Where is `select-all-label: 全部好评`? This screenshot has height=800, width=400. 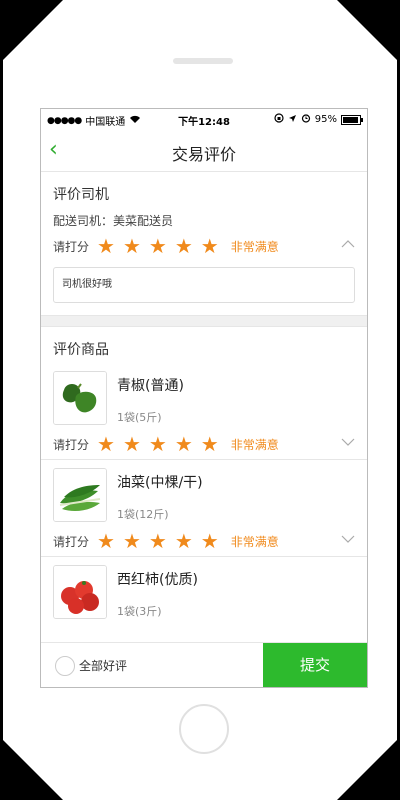 select-all-label: 全部好评 is located at coordinates (103, 665).